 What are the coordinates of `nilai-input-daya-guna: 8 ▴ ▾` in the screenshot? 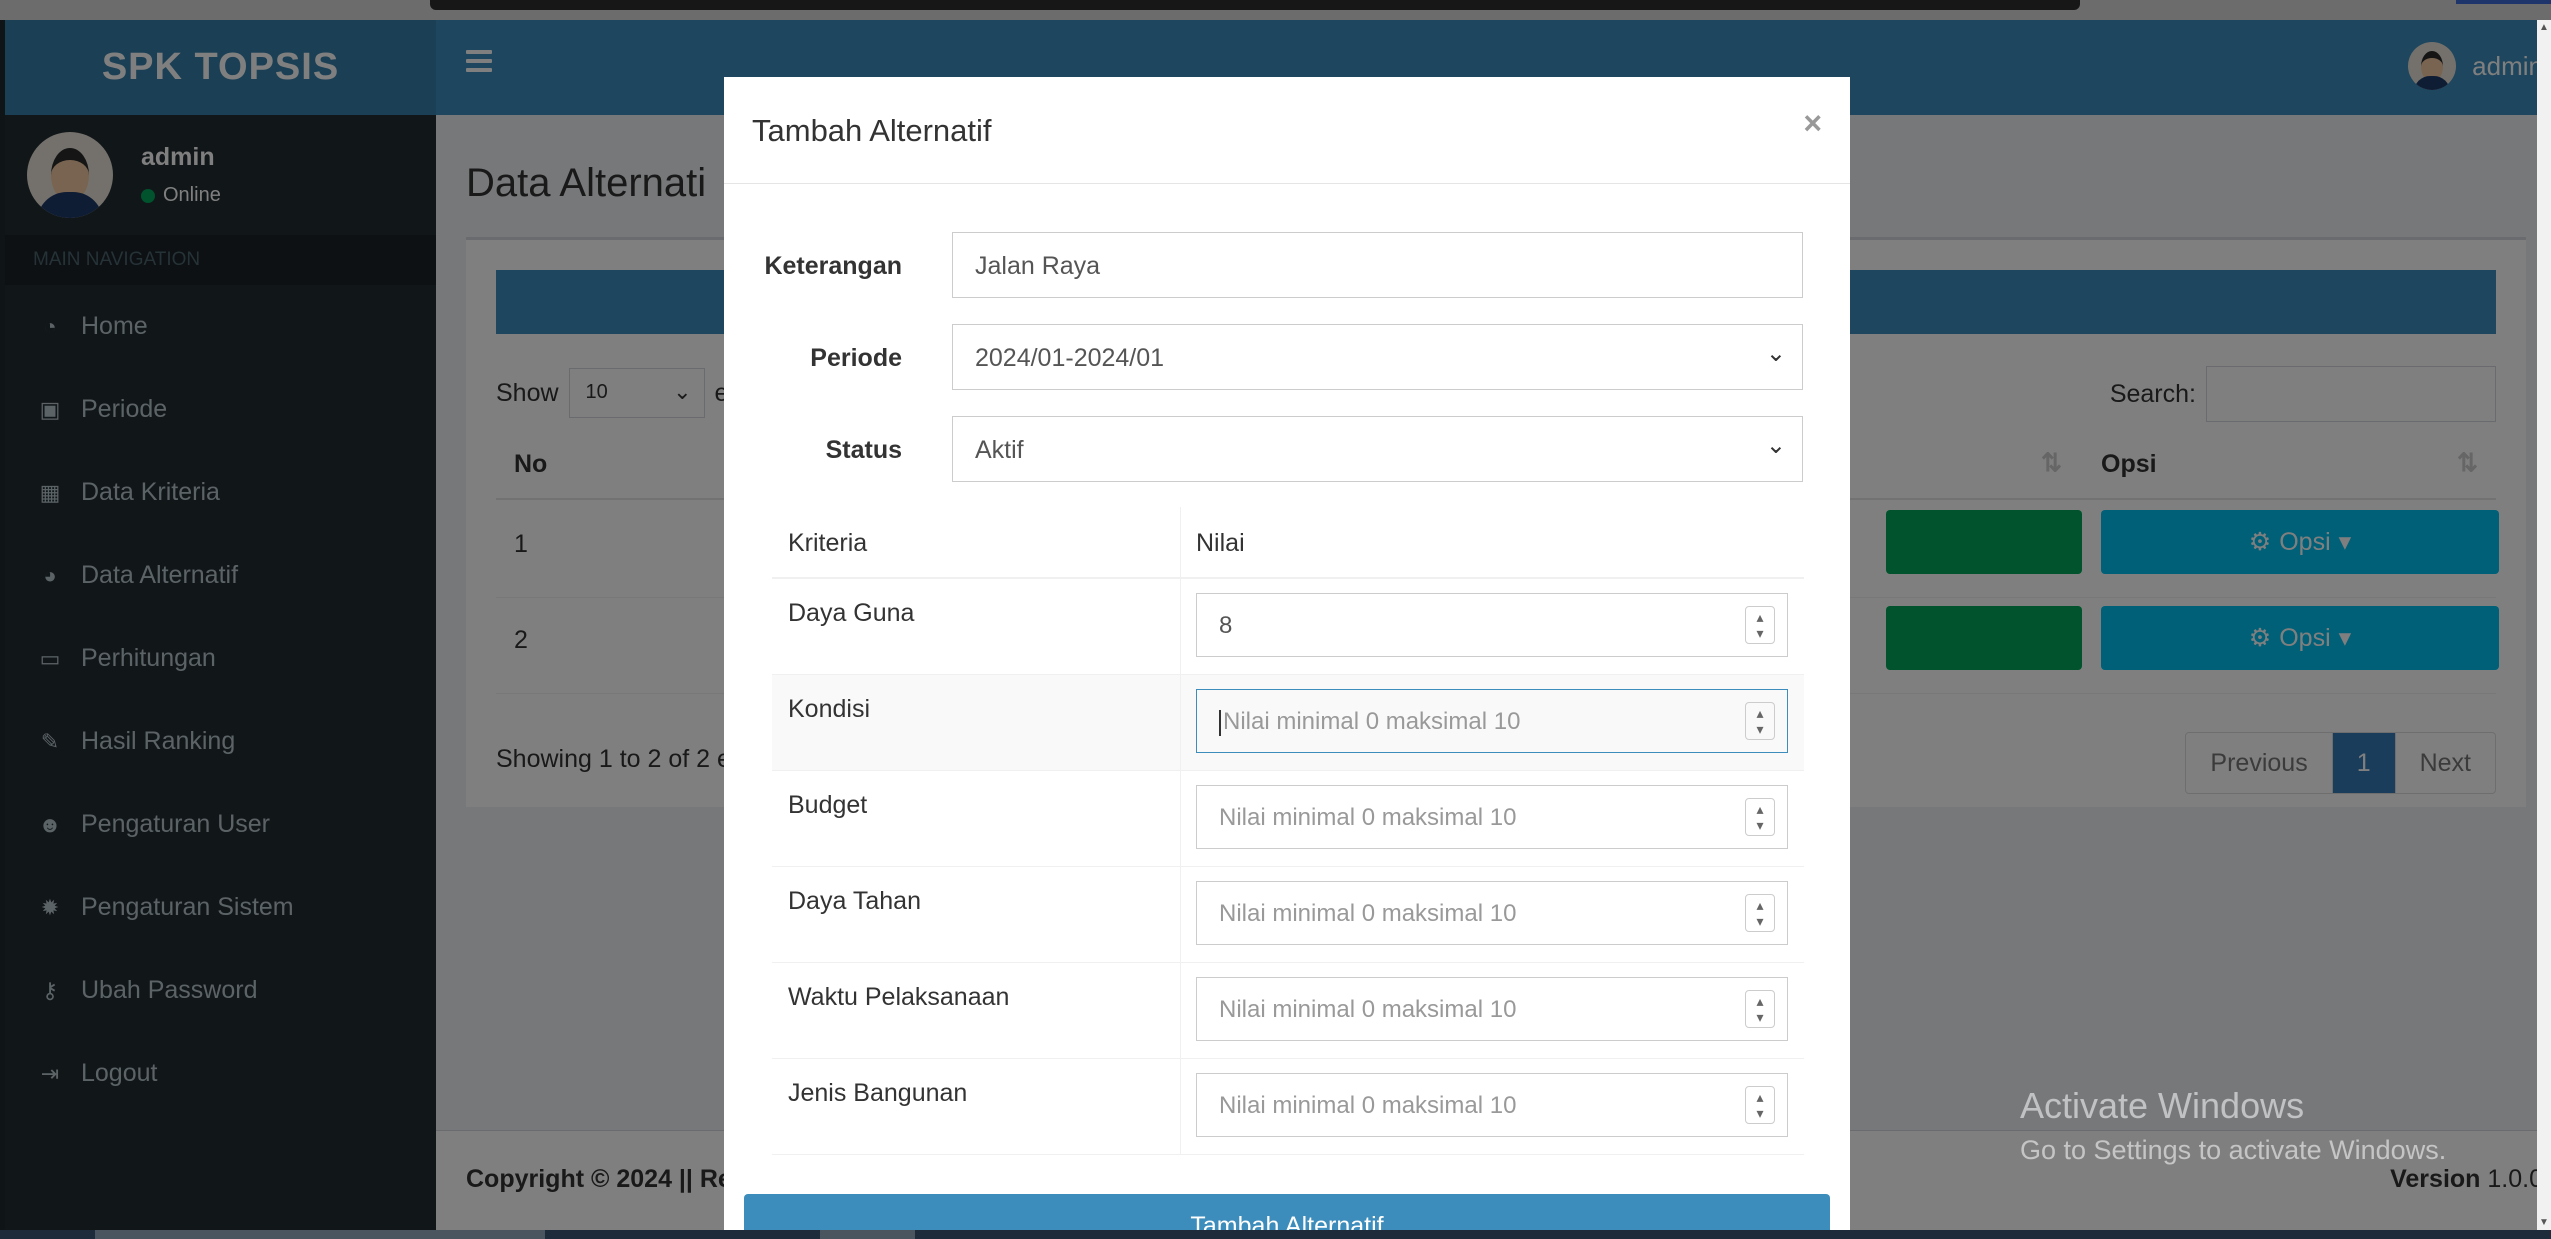 It's located at (1492, 625).